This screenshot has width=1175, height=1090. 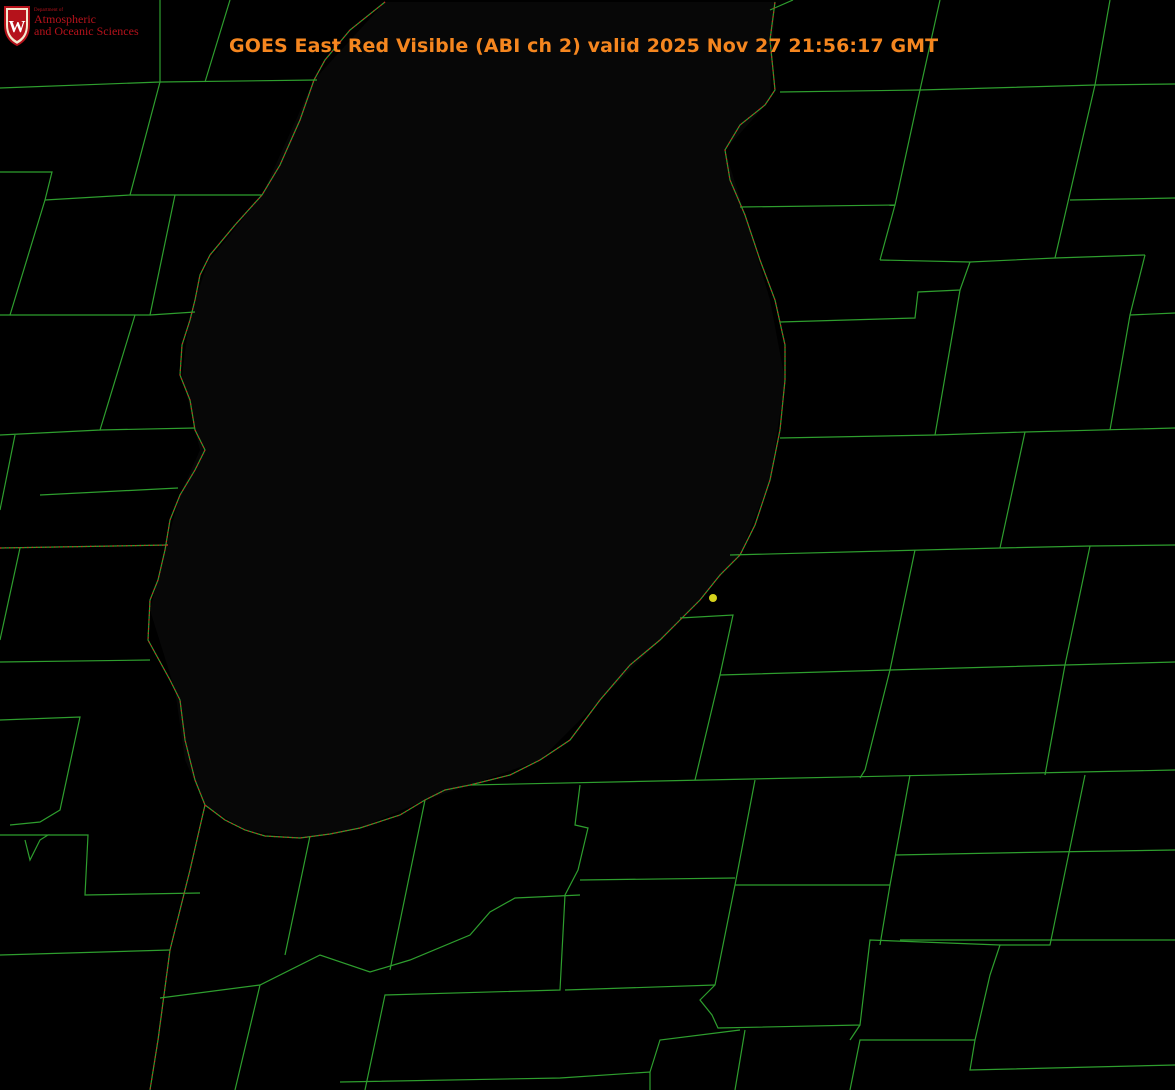 I want to click on location-dot-icon, so click(x=713, y=598).